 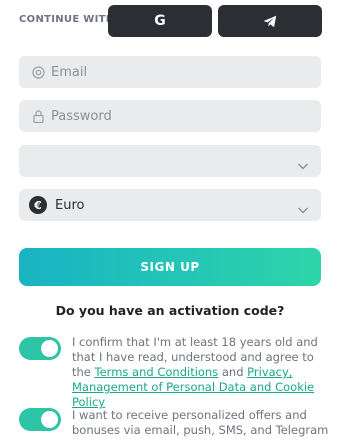 I want to click on terms-link: Terms and Conditions, so click(x=157, y=372).